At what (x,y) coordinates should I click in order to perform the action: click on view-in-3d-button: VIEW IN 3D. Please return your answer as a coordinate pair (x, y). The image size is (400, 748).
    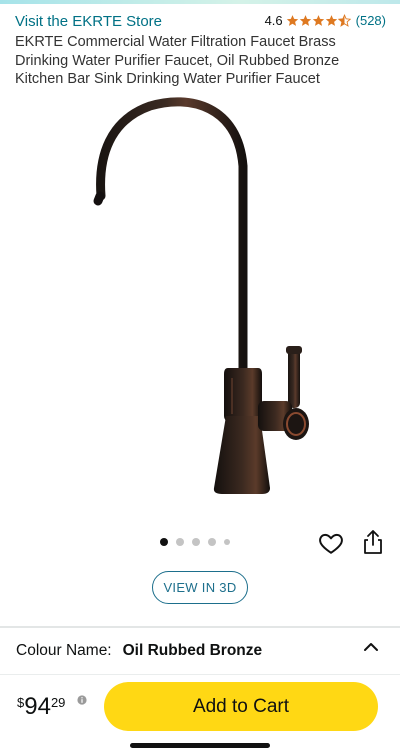
    Looking at the image, I should click on (200, 587).